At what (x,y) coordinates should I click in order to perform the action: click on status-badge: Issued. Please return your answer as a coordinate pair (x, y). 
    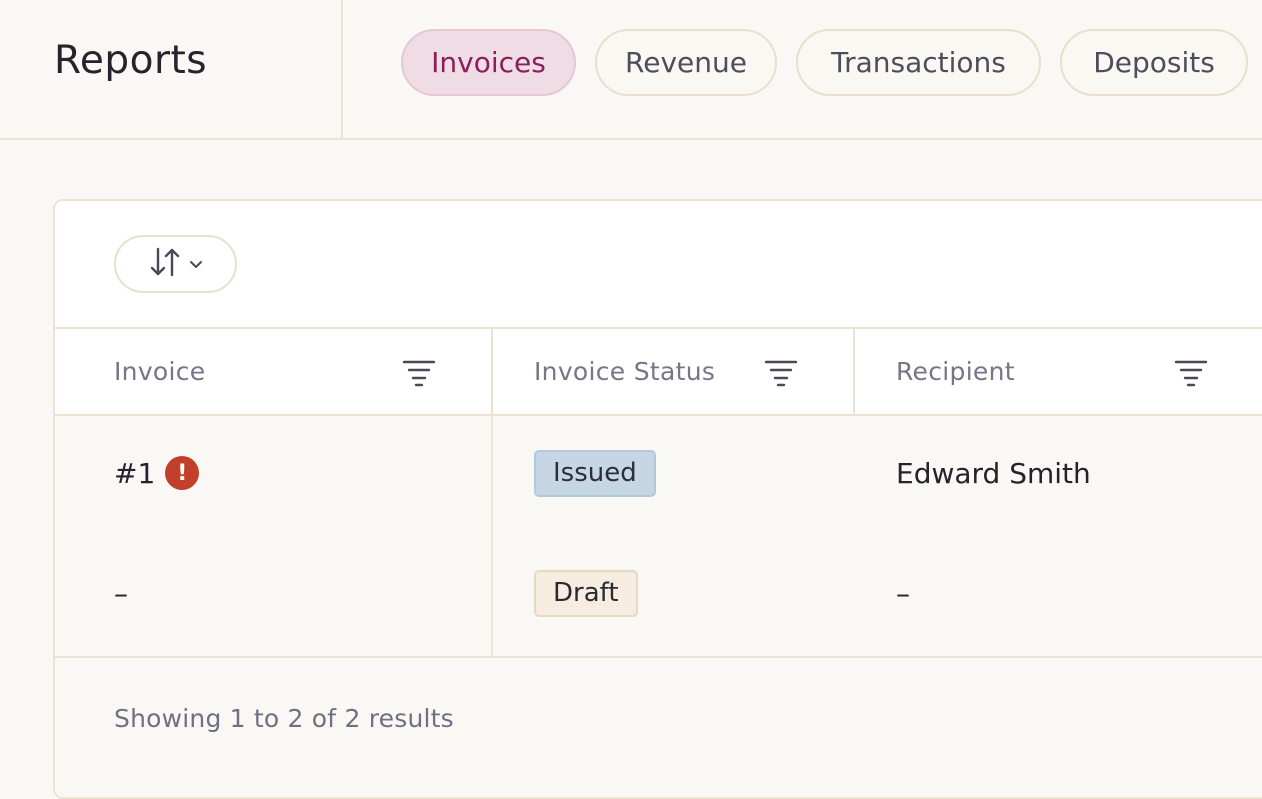
    Looking at the image, I should click on (595, 473).